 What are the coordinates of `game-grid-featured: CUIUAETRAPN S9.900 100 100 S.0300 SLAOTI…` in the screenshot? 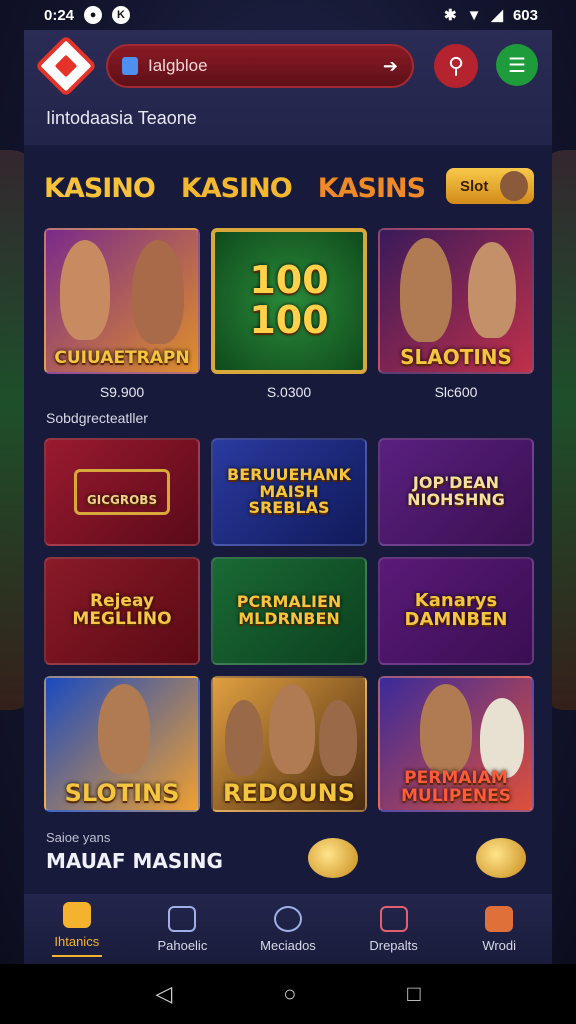 It's located at (289, 314).